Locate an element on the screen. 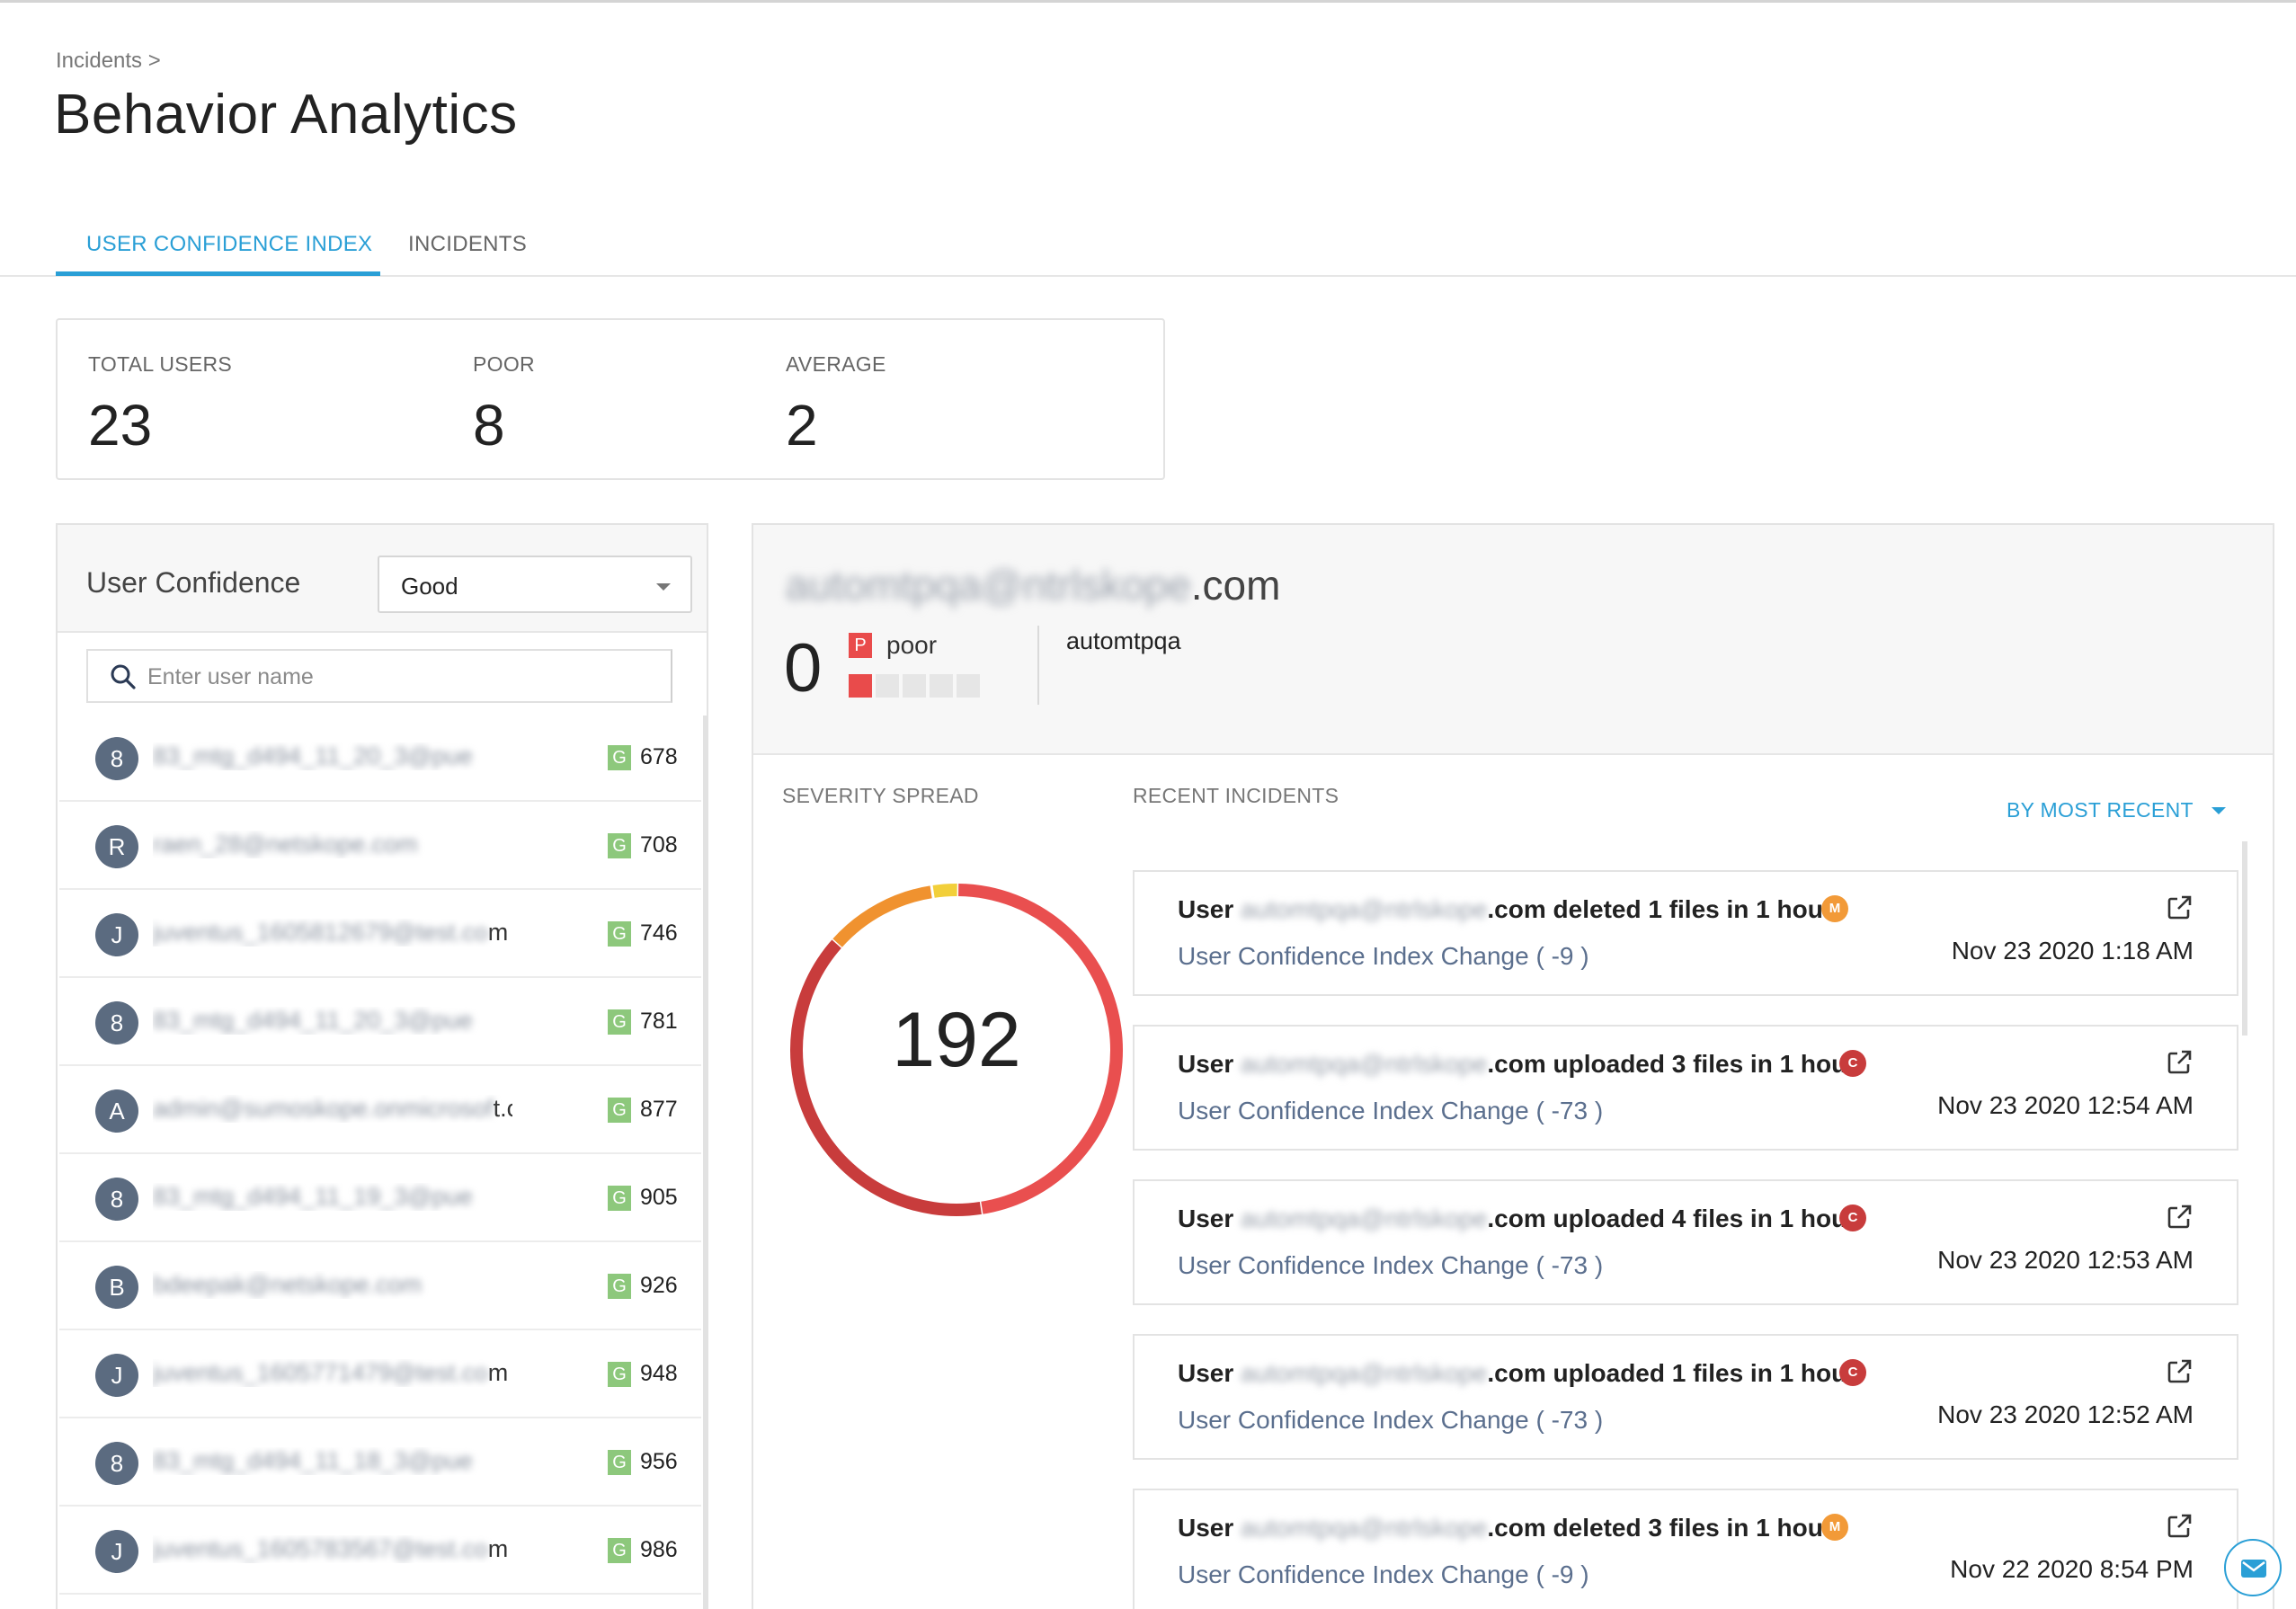 The image size is (2296, 1609). tab-user-confidence-index: USER CONFIDENCE INDEX is located at coordinates (229, 244).